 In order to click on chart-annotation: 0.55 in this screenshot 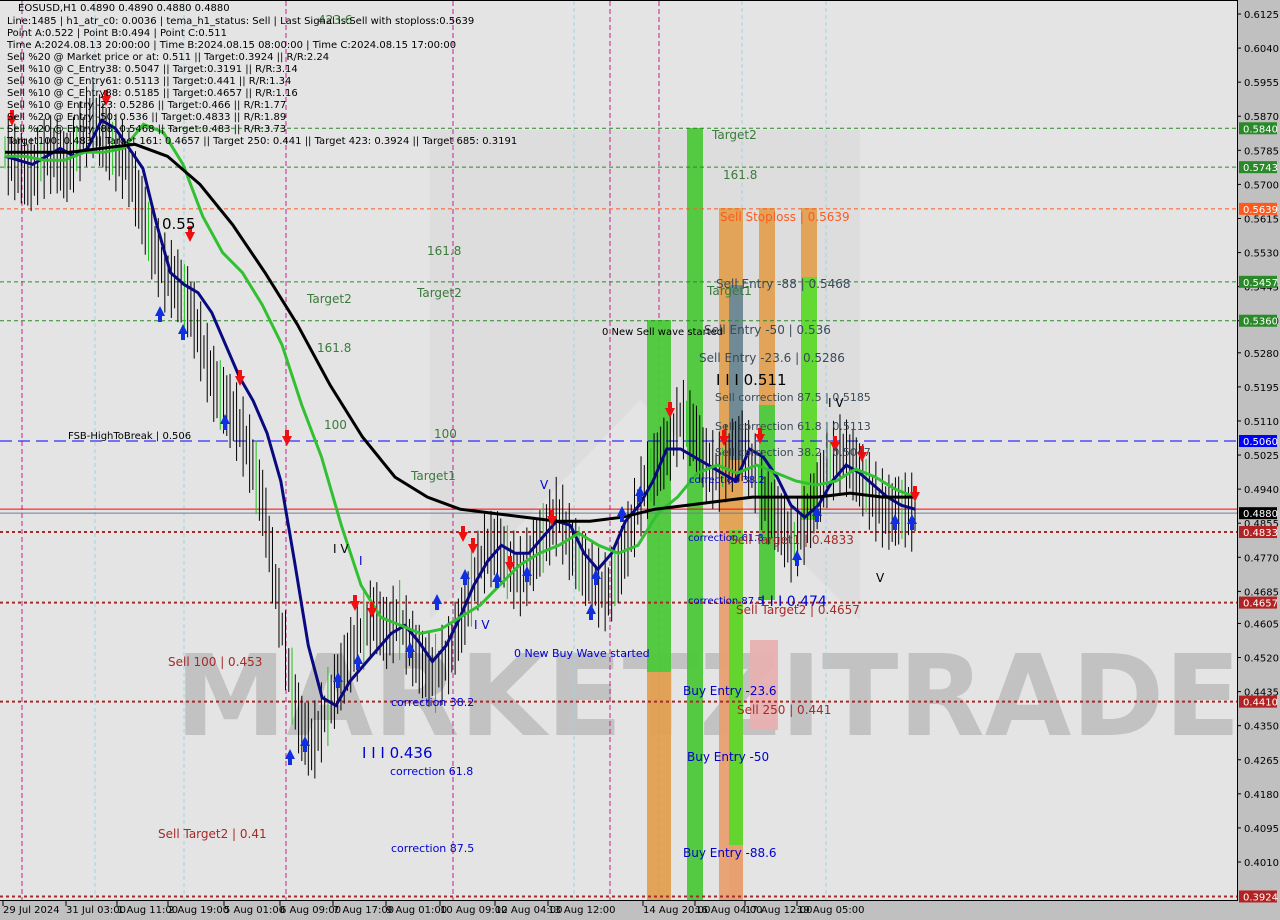, I will do `click(178, 224)`.